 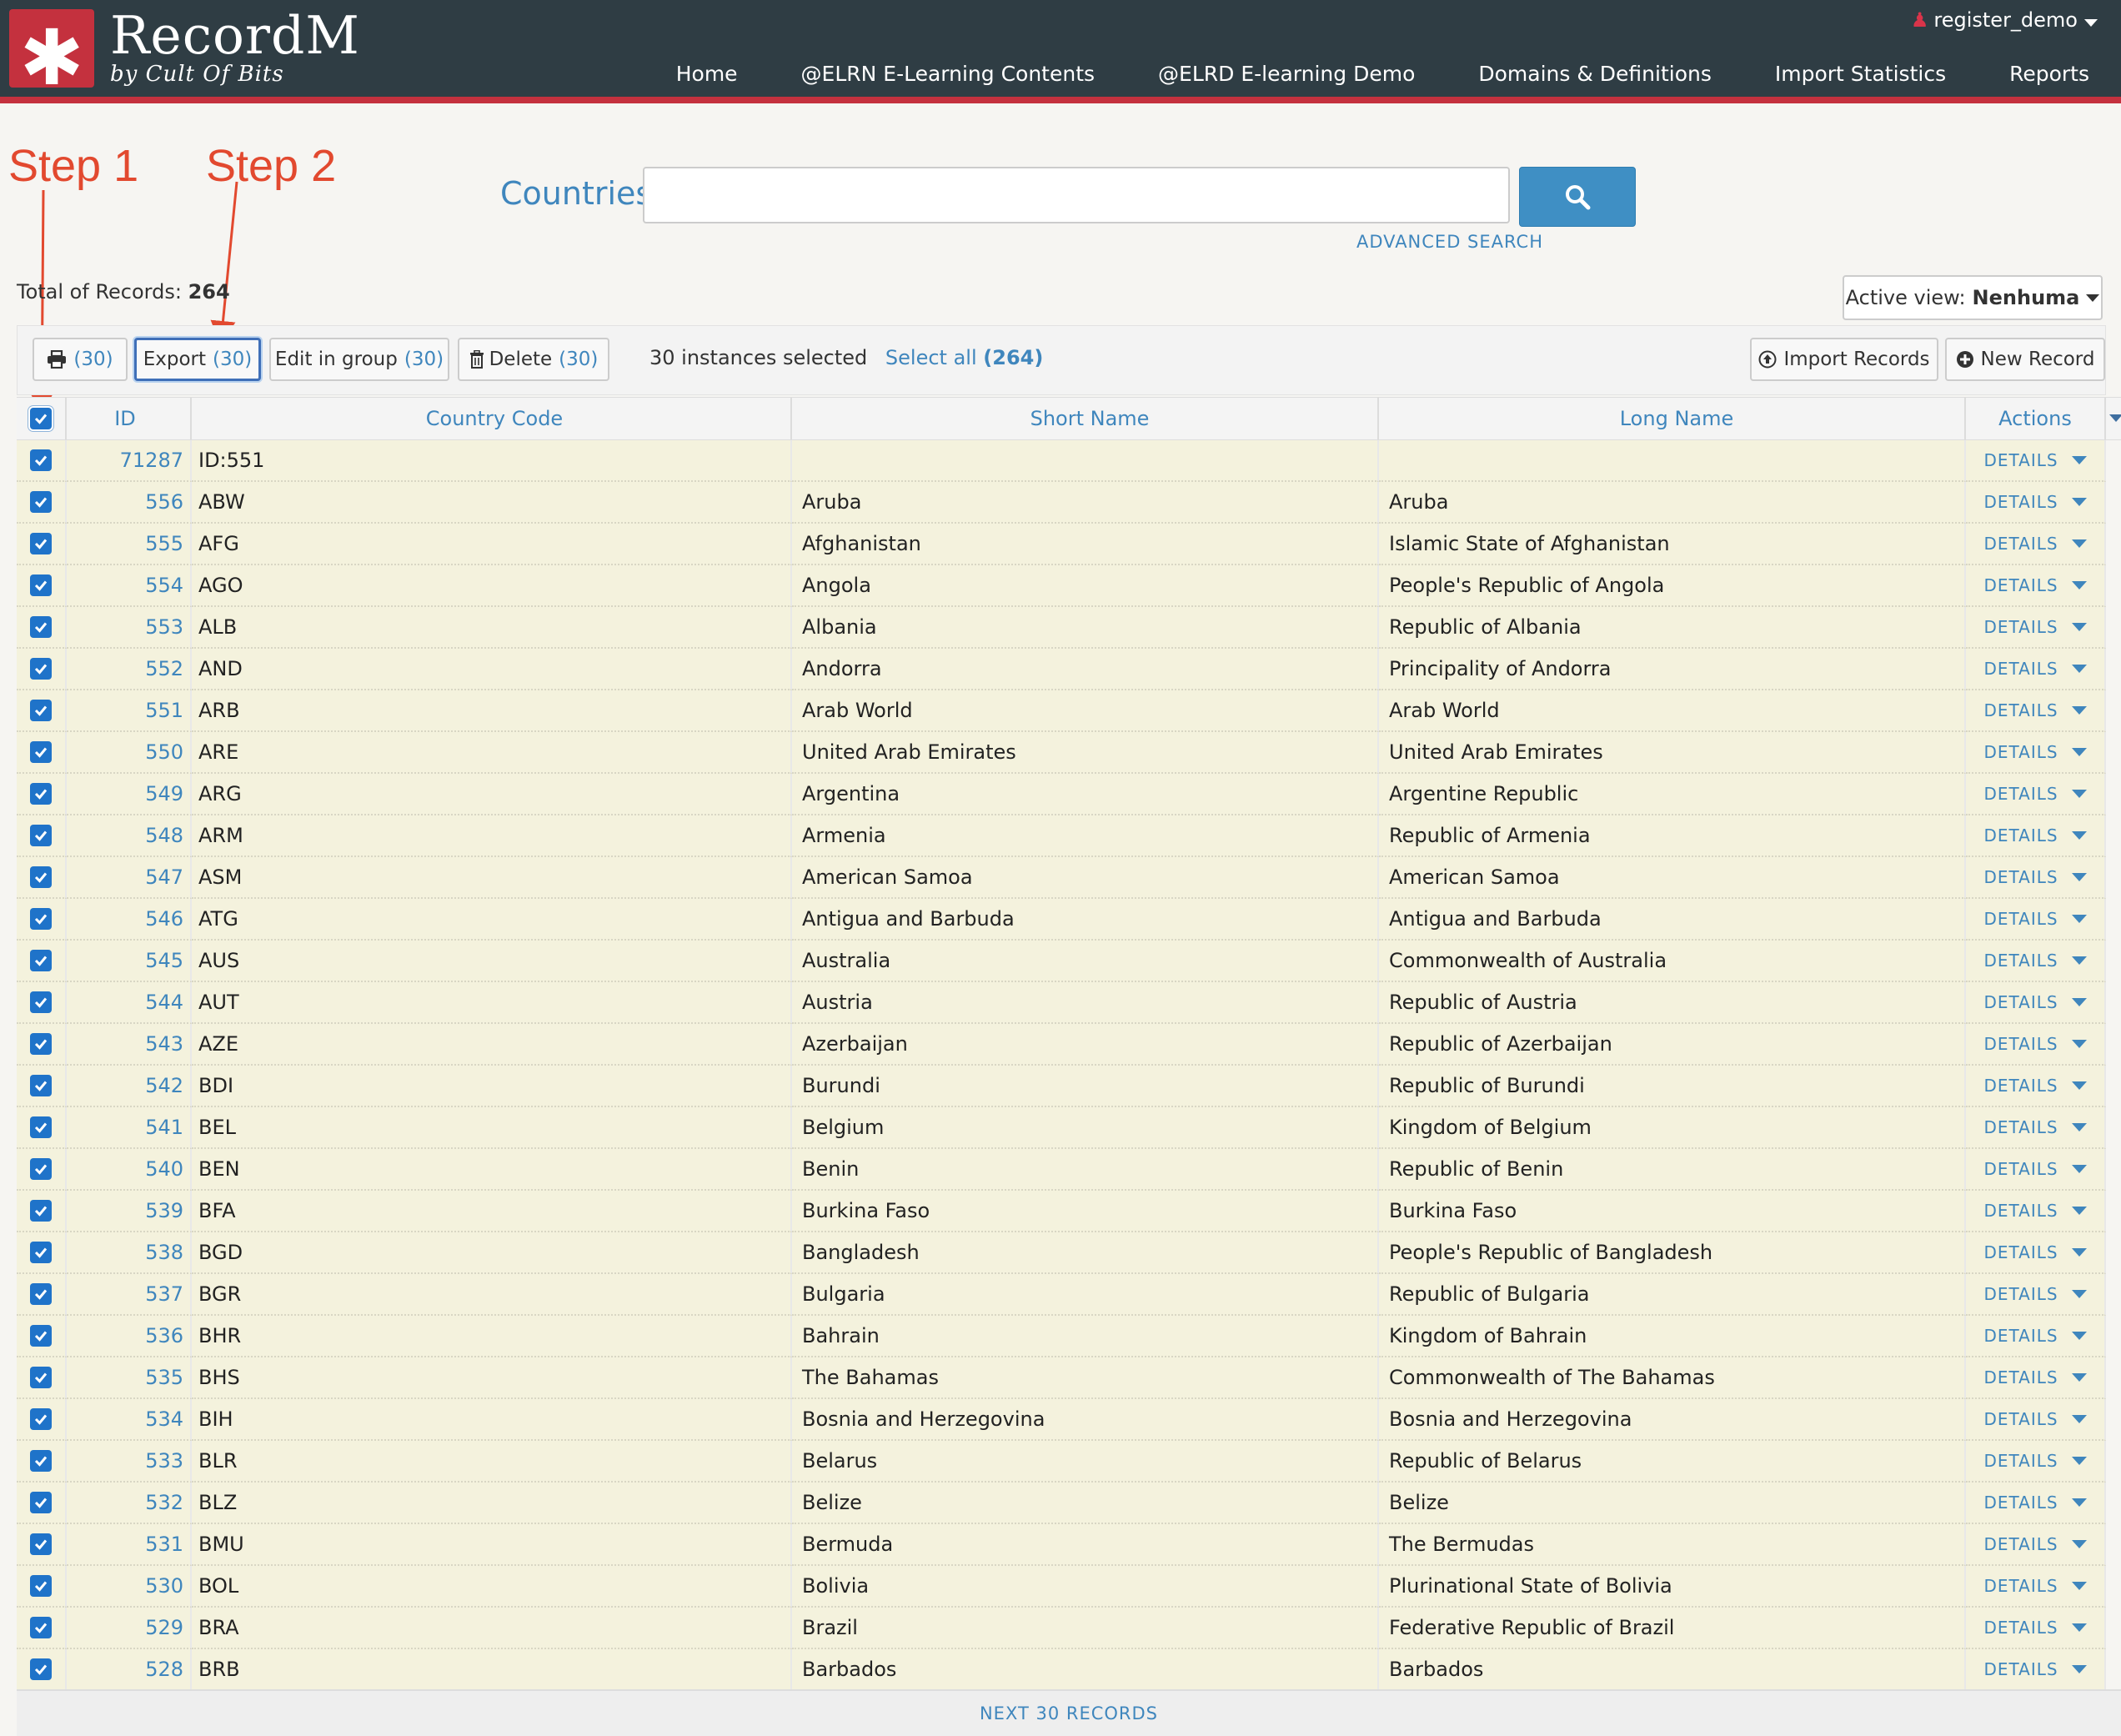 I want to click on row-id-link: 545, so click(x=129, y=962).